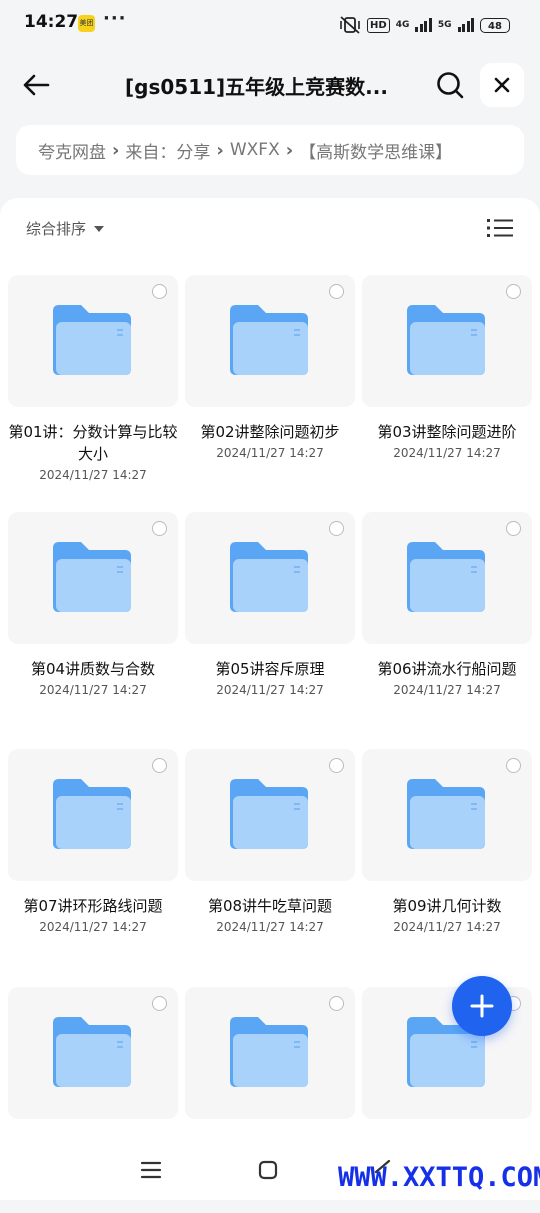  I want to click on folder-tile: 第05讲容斥原理 2024/11/27 14:27, so click(270, 625).